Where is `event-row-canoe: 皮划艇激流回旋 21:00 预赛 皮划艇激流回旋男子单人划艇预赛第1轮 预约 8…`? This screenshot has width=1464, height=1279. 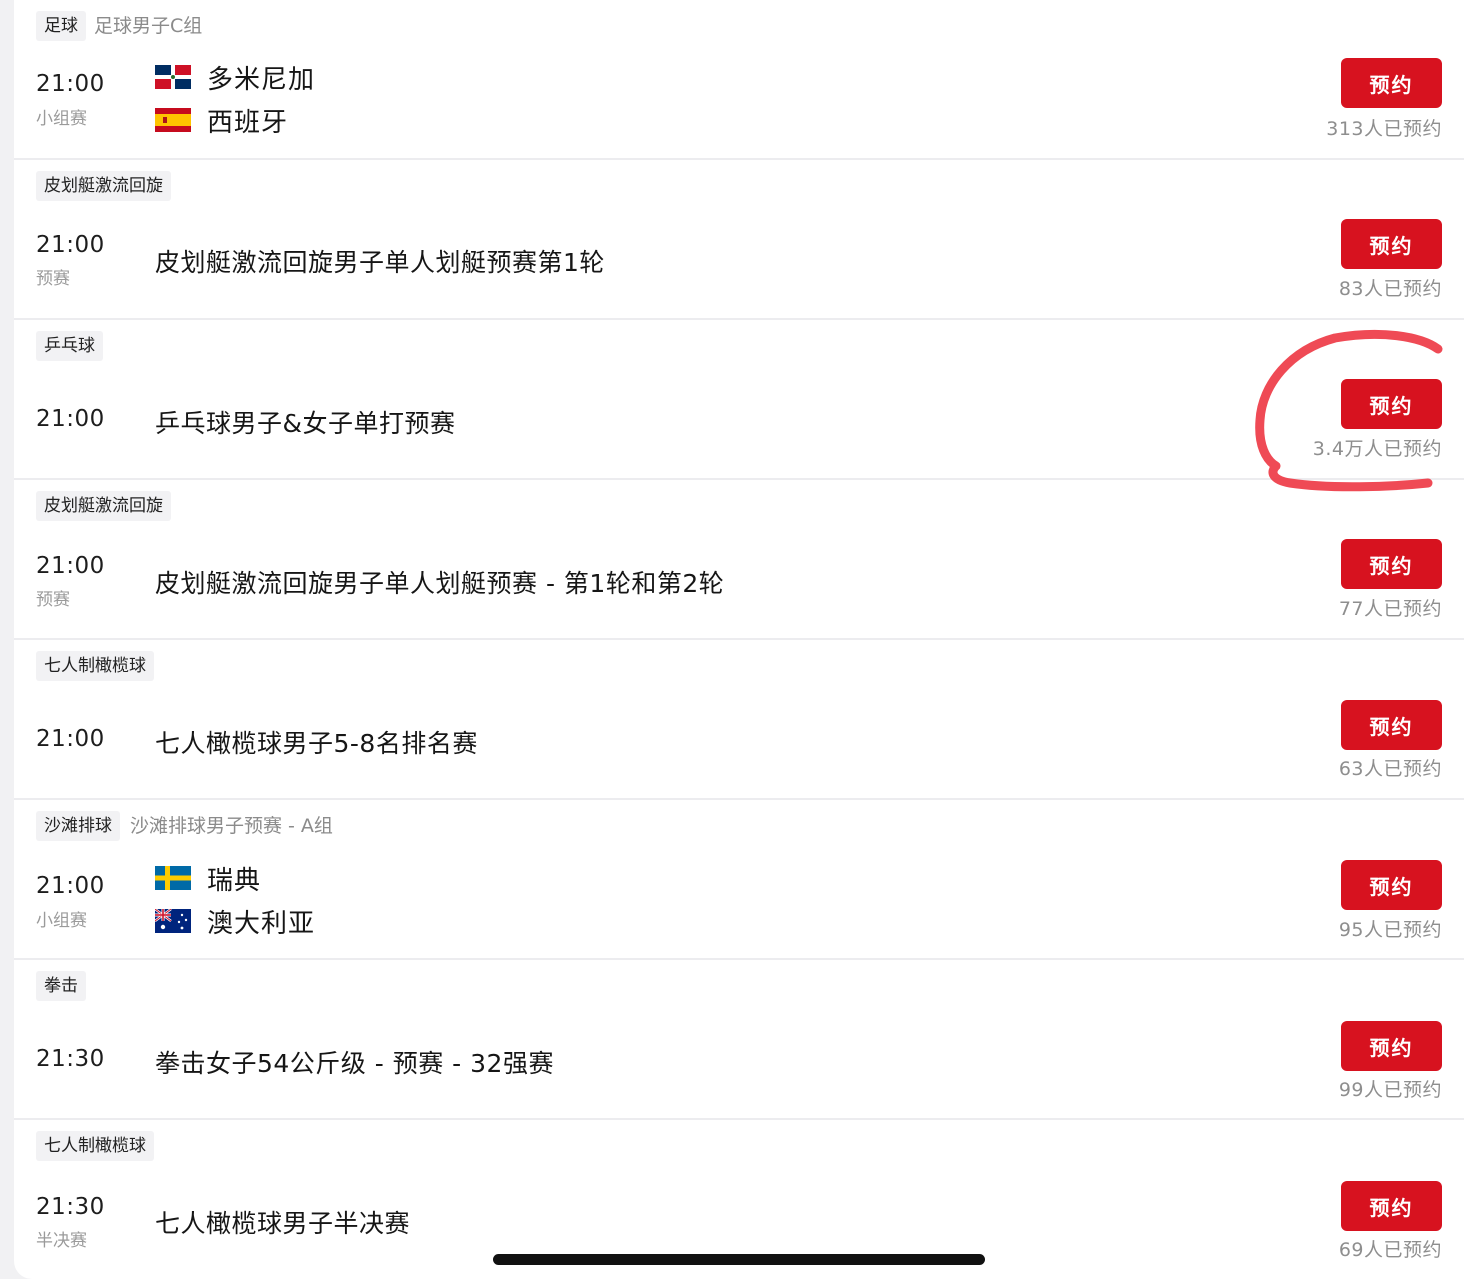
event-row-canoe: 皮划艇激流回旋 21:00 预赛 皮划艇激流回旋男子单人划艇预赛第1轮 预约 8… is located at coordinates (739, 240).